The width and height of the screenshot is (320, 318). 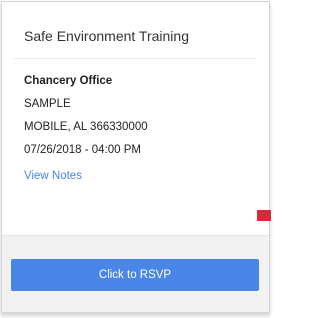 What do you see at coordinates (135, 58) in the screenshot?
I see `title-divider` at bounding box center [135, 58].